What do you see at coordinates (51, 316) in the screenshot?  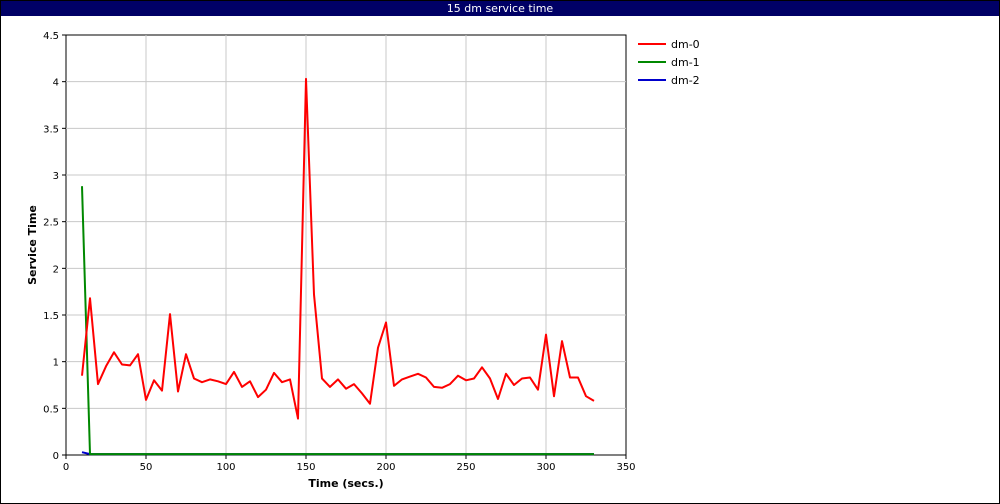 I see `y-tick-label: 1.5` at bounding box center [51, 316].